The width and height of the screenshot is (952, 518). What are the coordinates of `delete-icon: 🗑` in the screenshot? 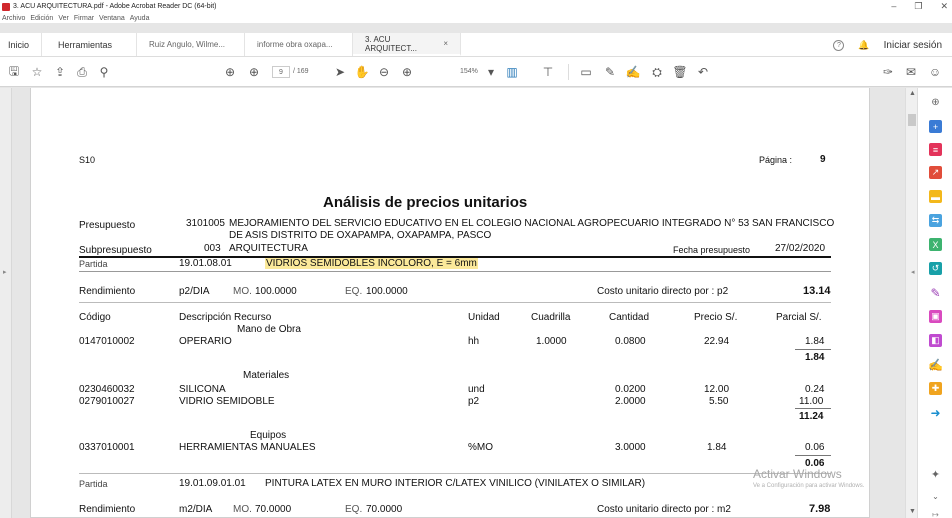 It's located at (680, 72).